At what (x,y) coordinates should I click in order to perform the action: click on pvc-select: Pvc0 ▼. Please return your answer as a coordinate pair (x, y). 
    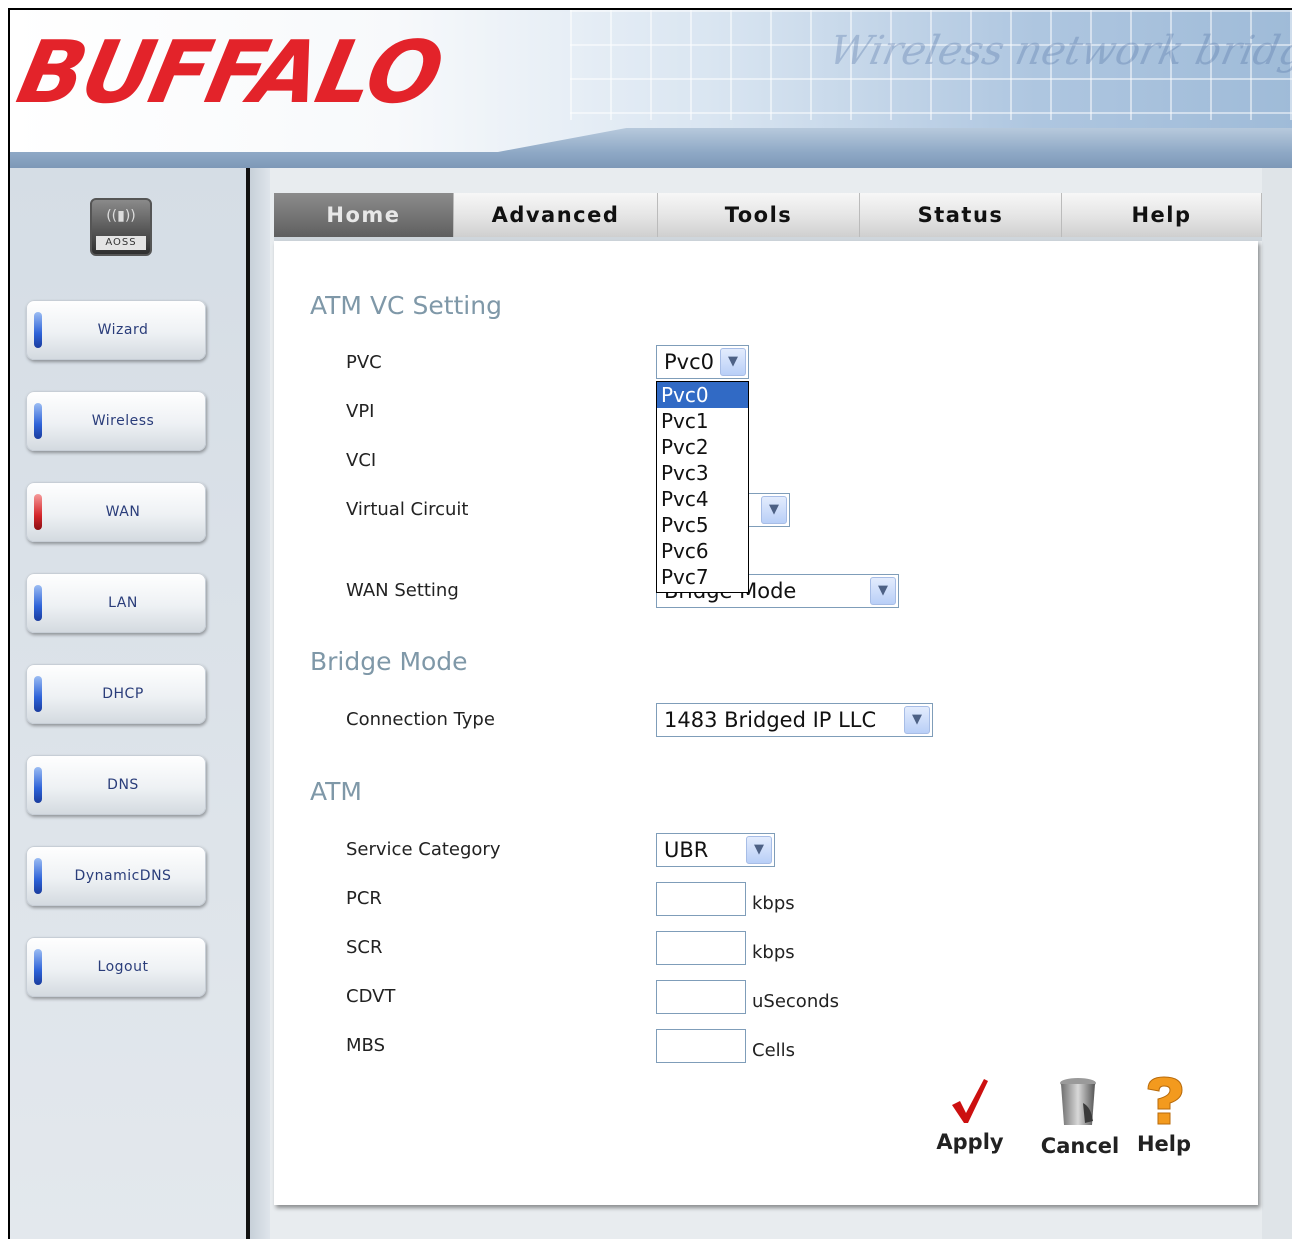
    Looking at the image, I should click on (702, 362).